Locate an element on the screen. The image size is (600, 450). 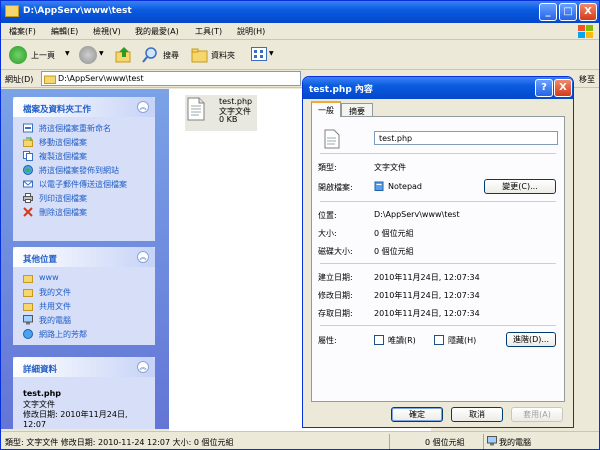
location-value: D:\AppServ\www\test is located at coordinates (417, 214).